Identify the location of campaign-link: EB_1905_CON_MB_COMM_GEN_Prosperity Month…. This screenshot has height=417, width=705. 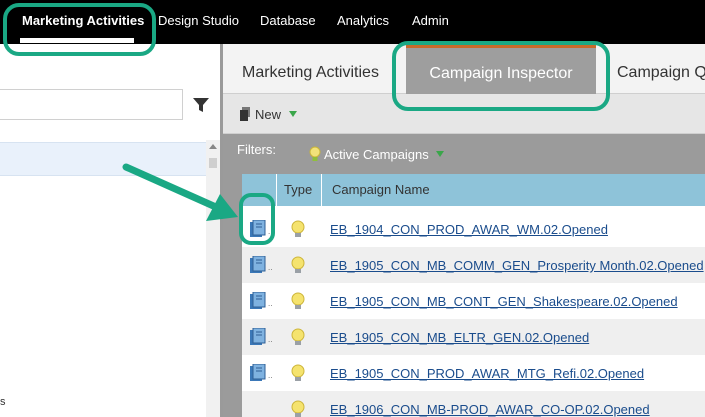
(517, 265).